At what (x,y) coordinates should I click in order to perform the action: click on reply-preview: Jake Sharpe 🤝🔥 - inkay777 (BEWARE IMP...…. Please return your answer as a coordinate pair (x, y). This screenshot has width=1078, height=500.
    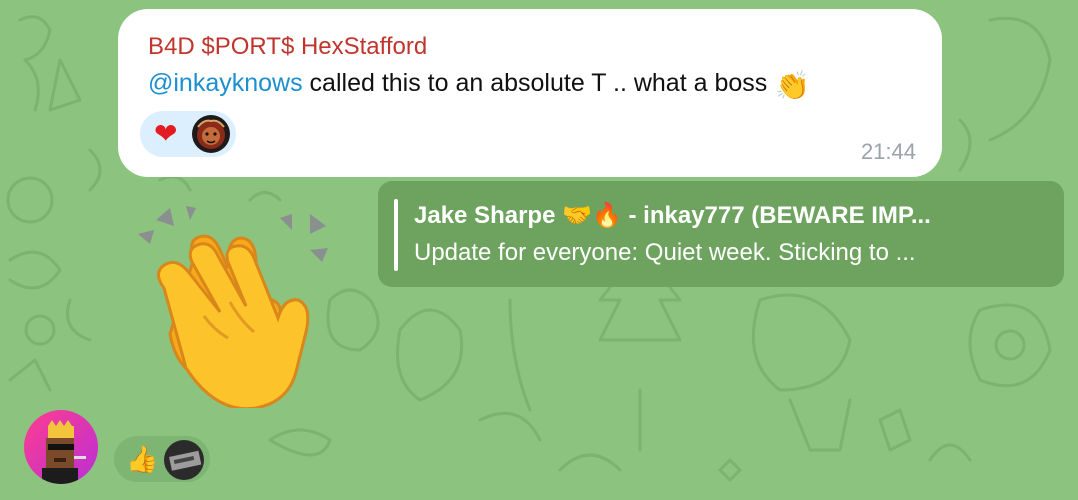
    Looking at the image, I should click on (721, 234).